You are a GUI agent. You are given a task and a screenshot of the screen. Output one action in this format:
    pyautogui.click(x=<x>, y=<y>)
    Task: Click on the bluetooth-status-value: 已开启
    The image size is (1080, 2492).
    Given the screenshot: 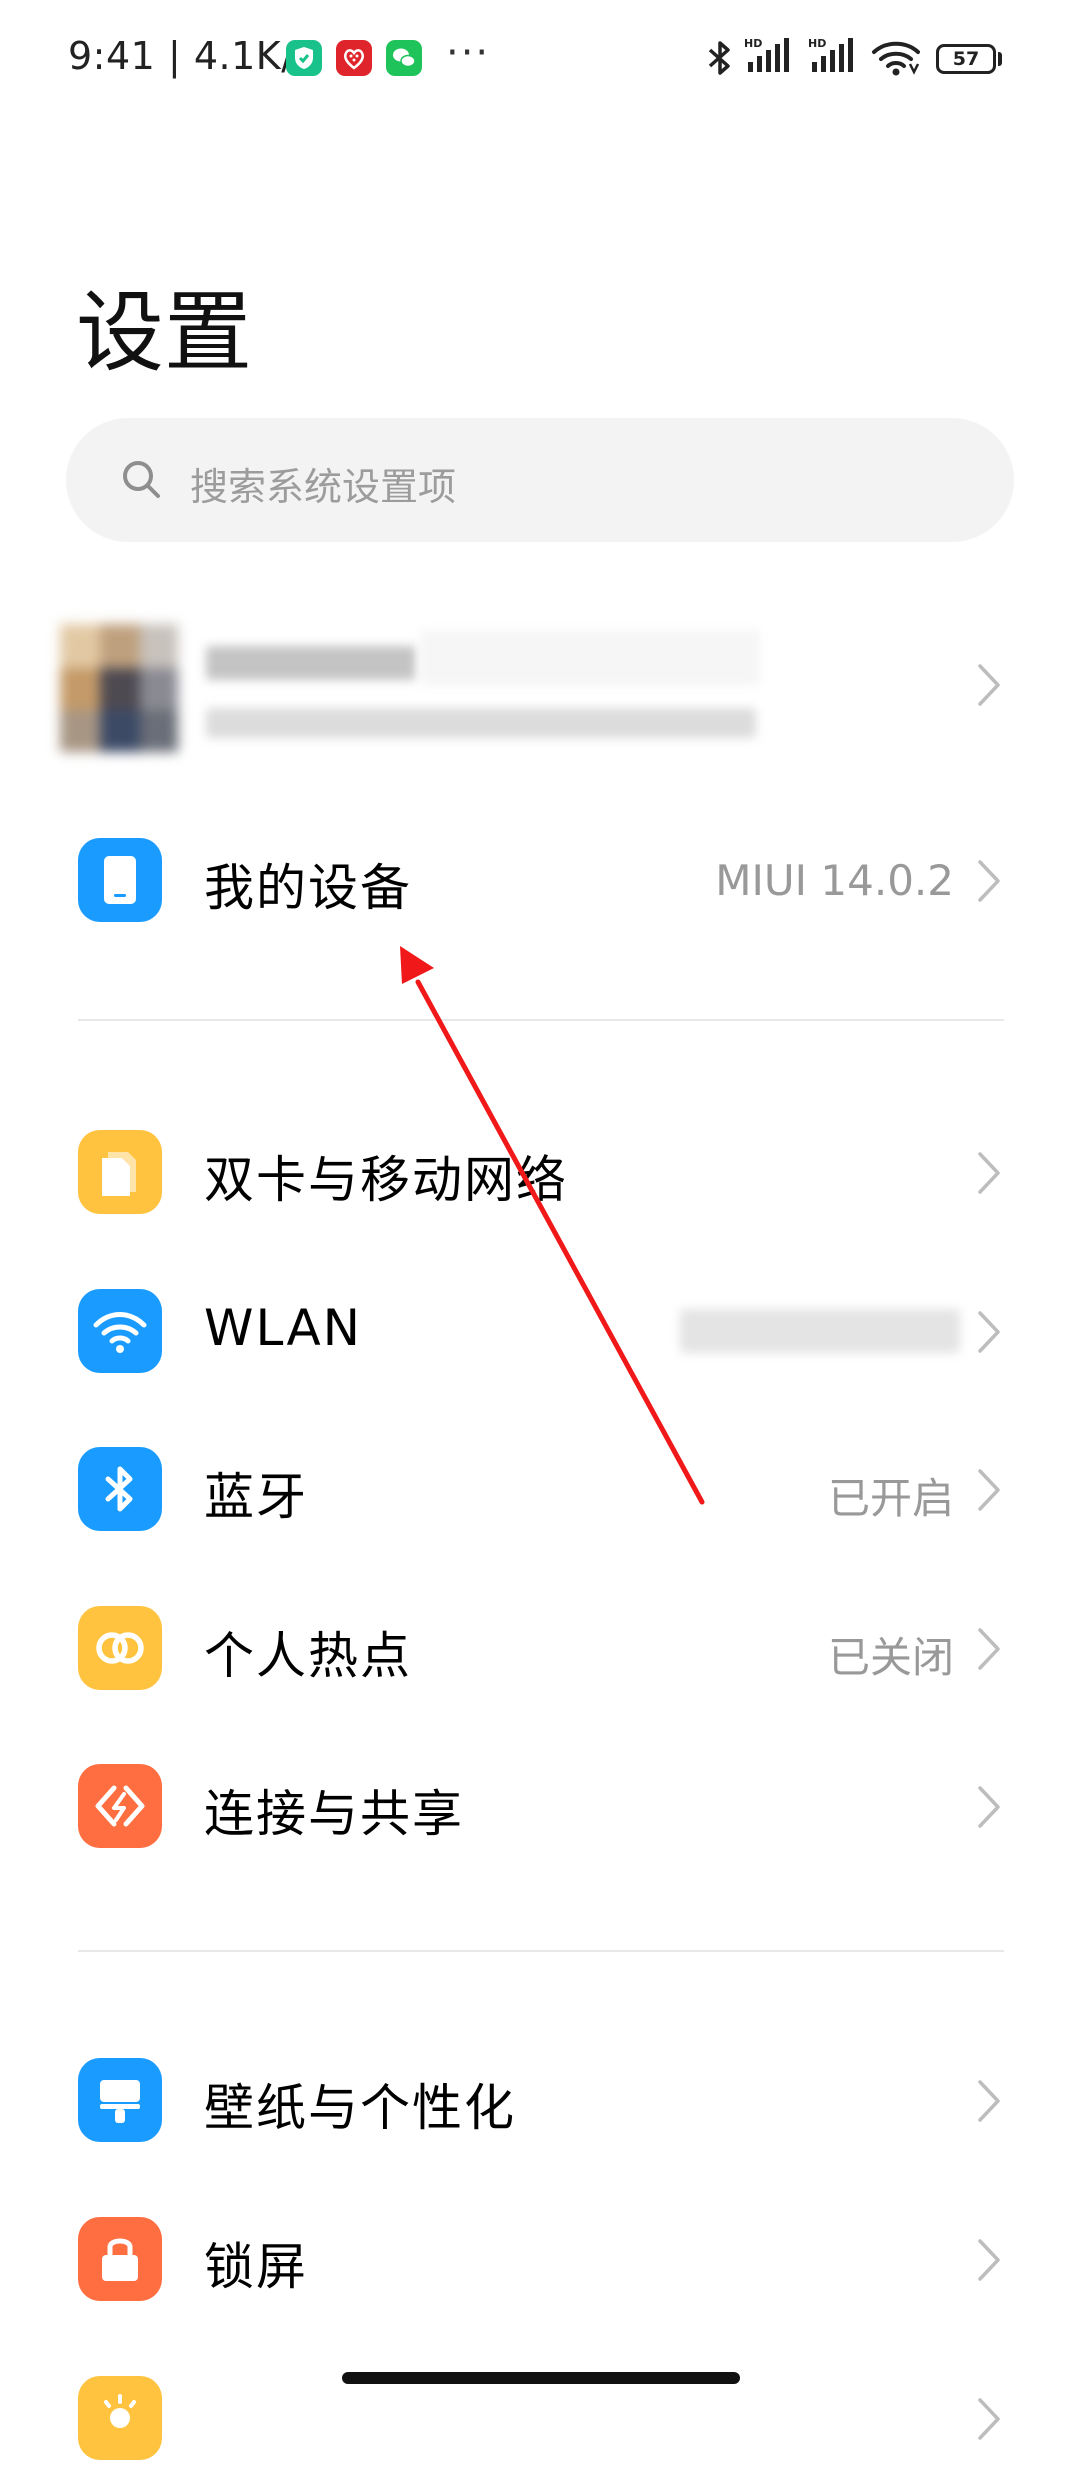 What is the action you would take?
    pyautogui.click(x=890, y=1498)
    